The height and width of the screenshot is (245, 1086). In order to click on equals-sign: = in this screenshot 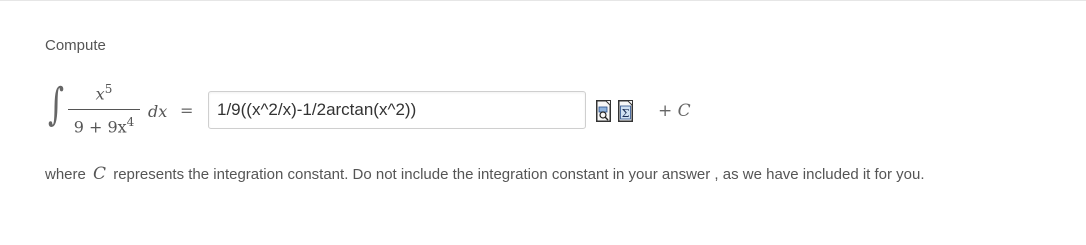, I will do `click(187, 110)`.